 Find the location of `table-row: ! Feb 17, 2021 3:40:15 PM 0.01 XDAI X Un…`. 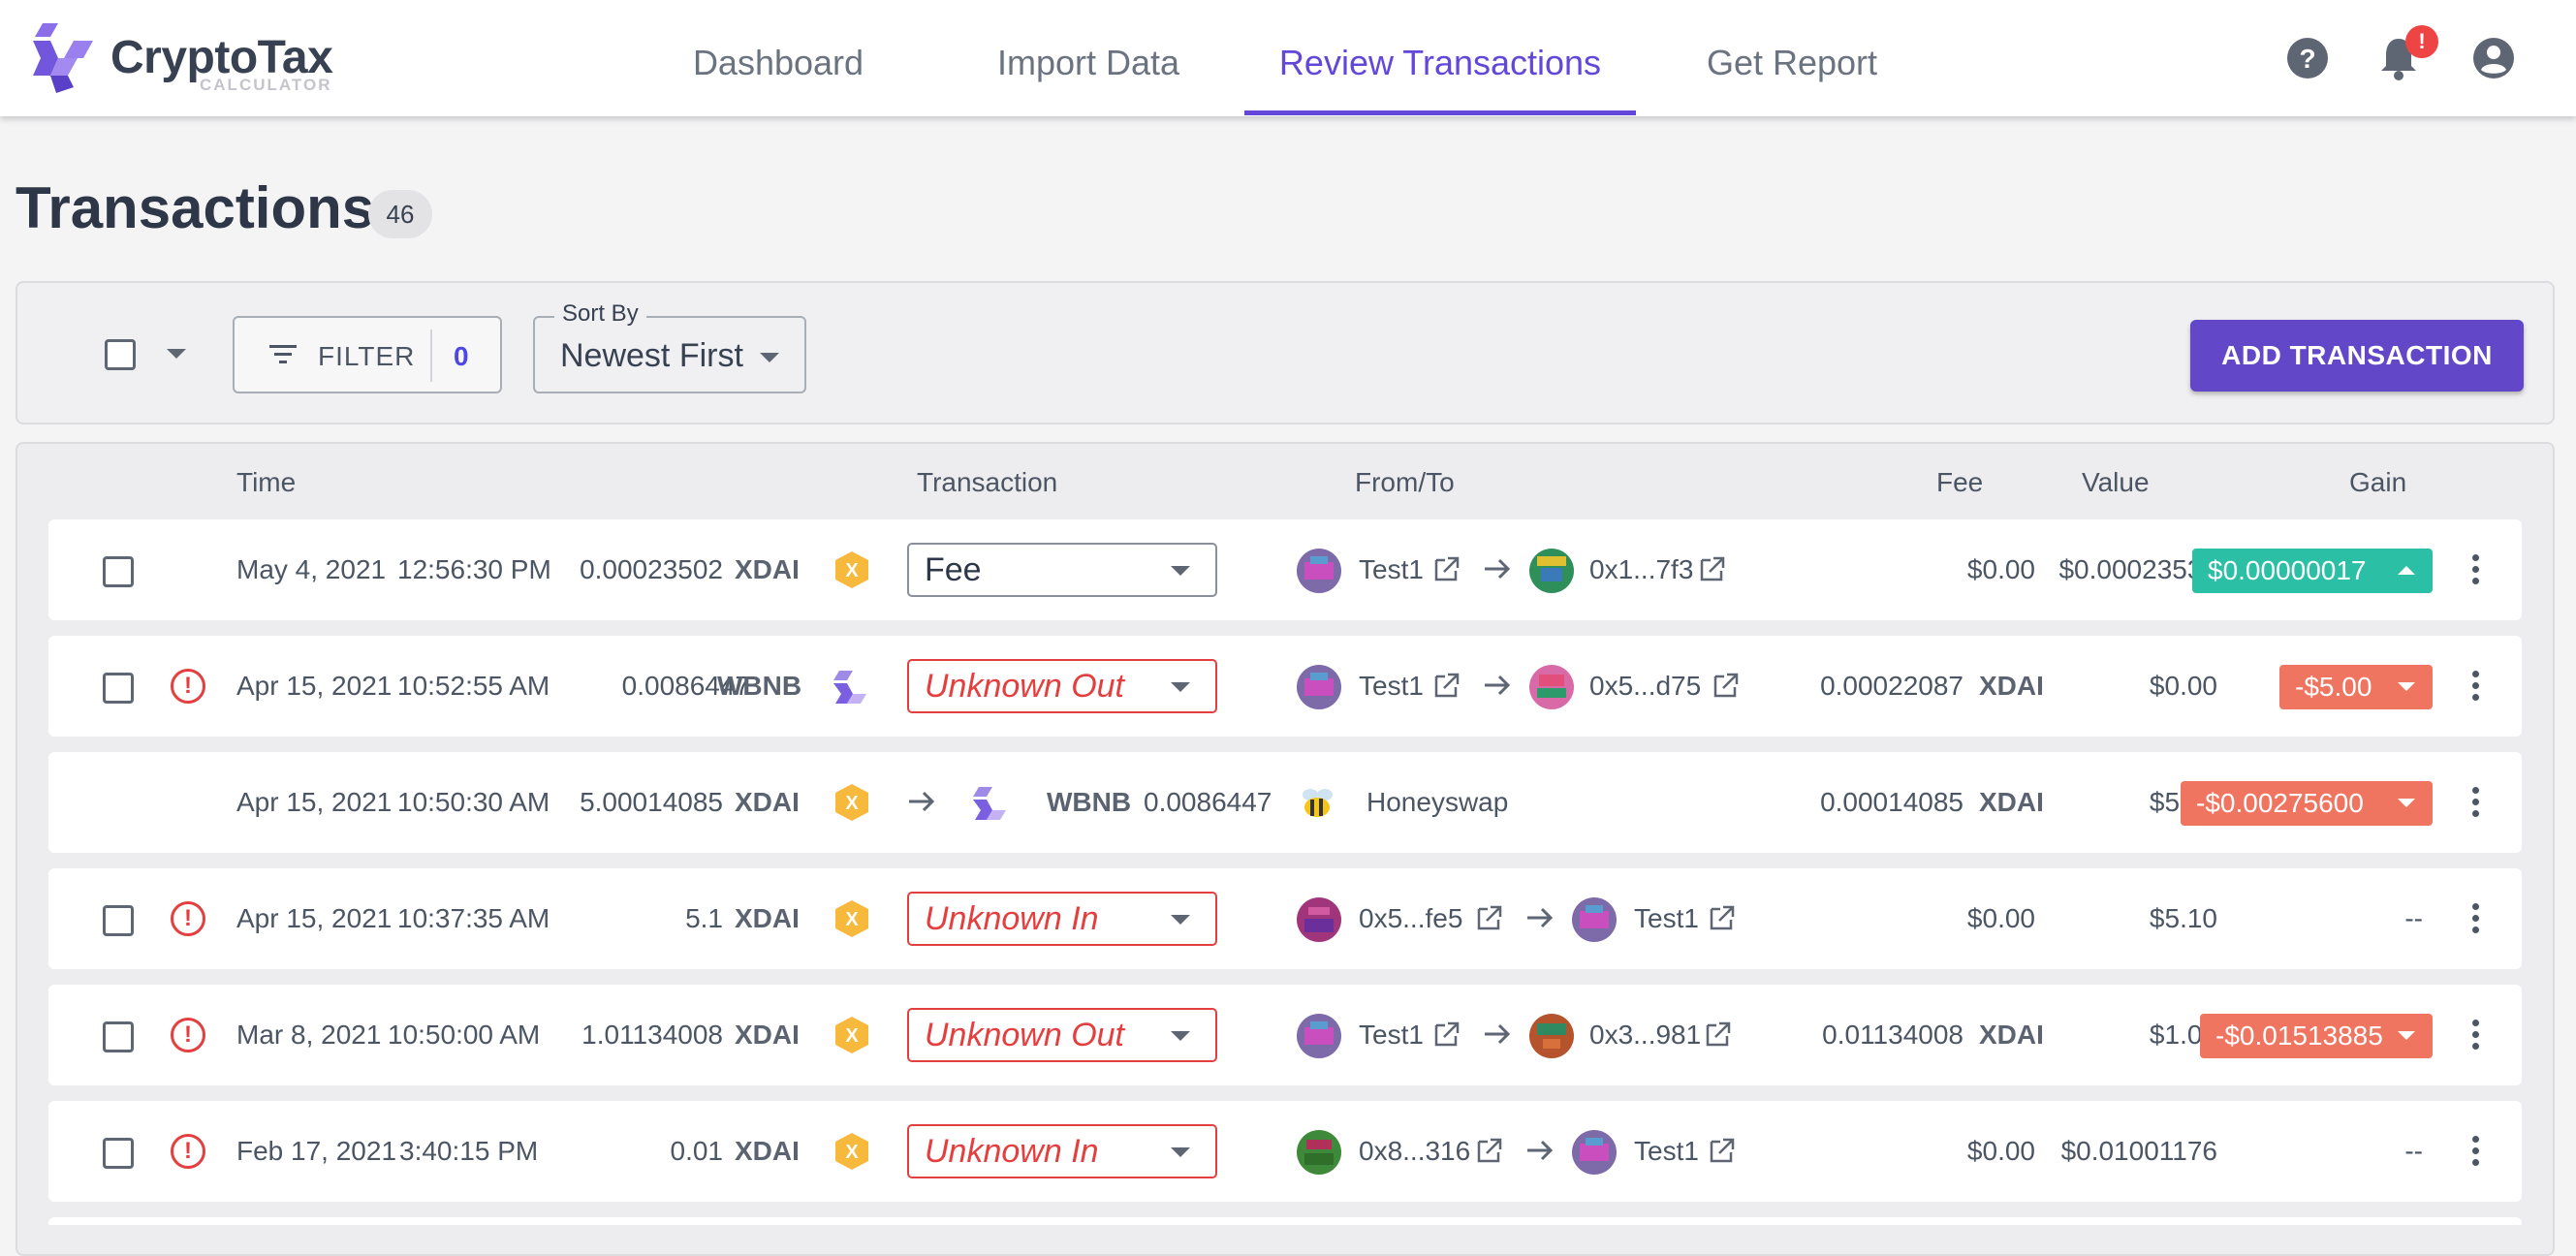

table-row: ! Feb 17, 2021 3:40:15 PM 0.01 XDAI X Un… is located at coordinates (1285, 1151).